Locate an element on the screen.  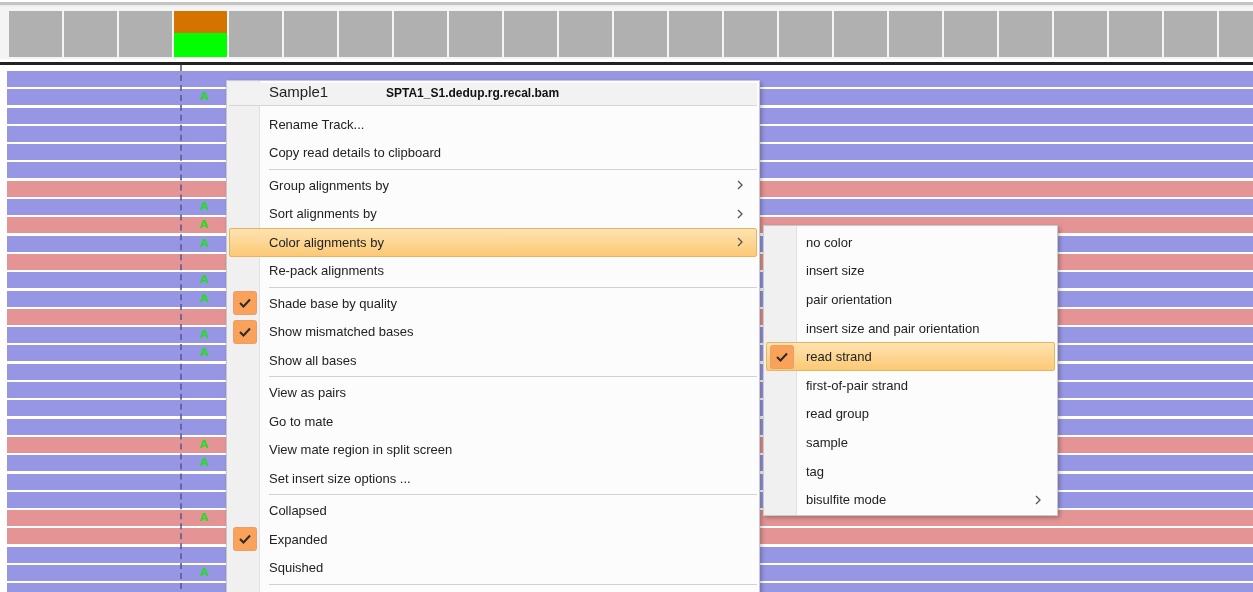
track-file-name: SPTA1_S1.dedup.rg.recal.bam is located at coordinates (473, 93).